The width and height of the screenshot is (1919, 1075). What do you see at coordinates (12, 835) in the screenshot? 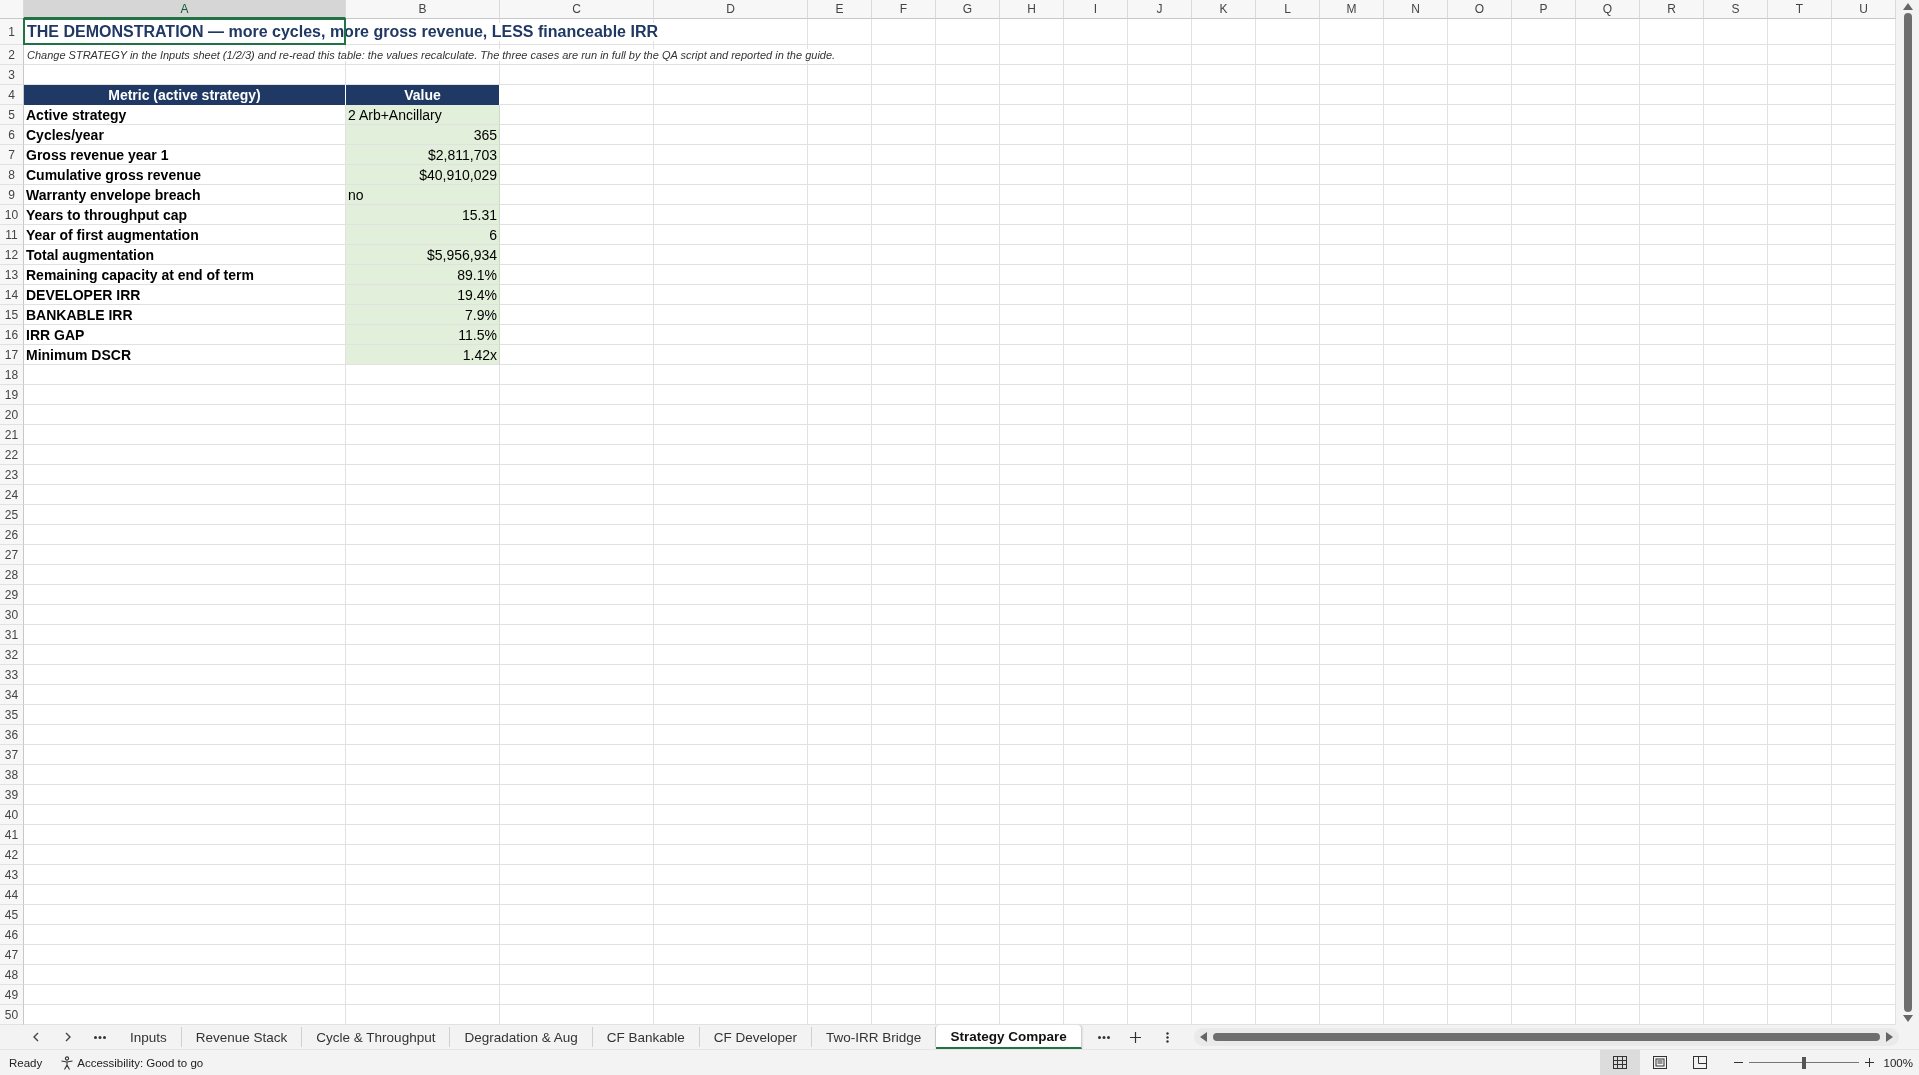
I see `row-number: 41` at bounding box center [12, 835].